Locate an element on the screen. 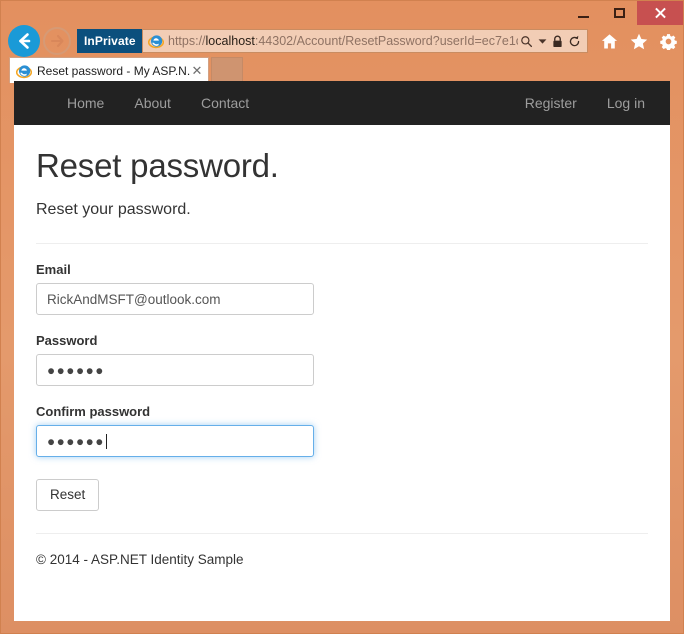  back-button is located at coordinates (24, 41).